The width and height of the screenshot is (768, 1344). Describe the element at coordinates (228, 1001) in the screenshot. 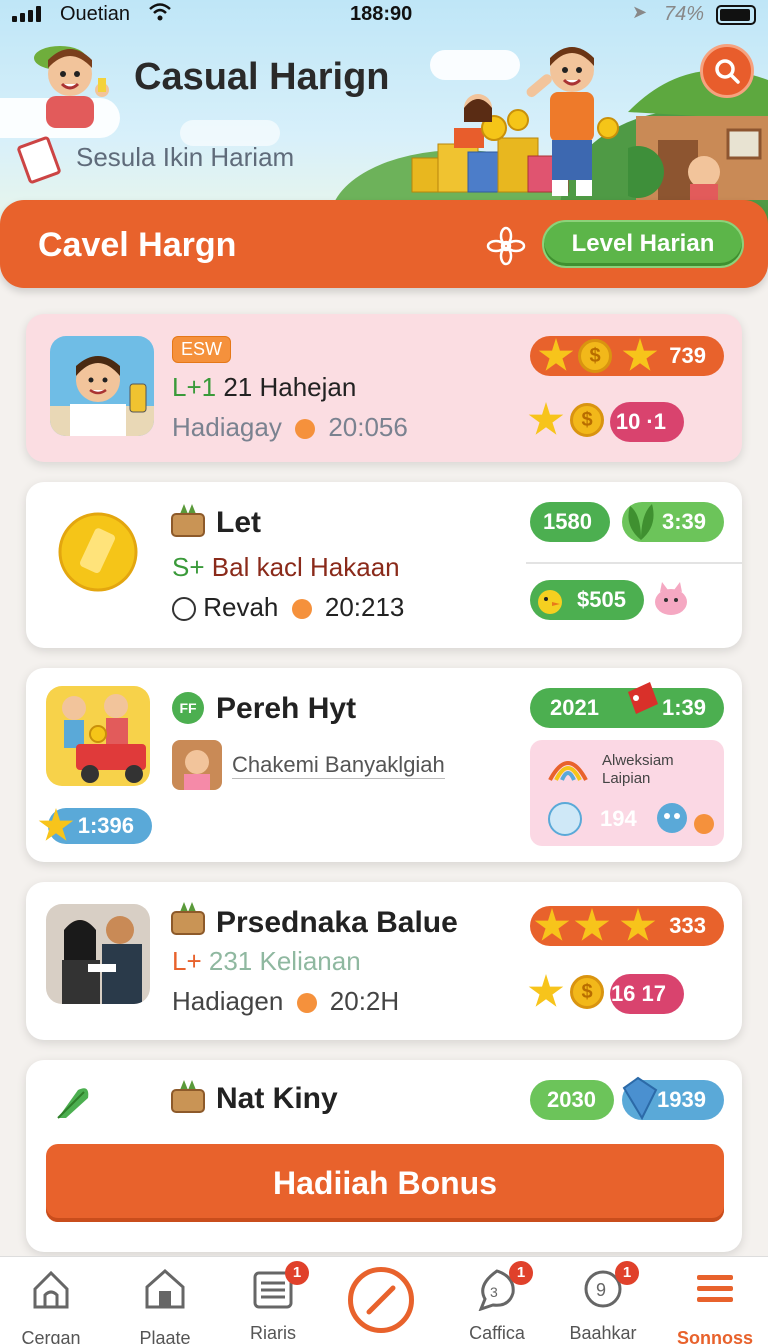

I see `reward-label: Hadiagen` at that location.